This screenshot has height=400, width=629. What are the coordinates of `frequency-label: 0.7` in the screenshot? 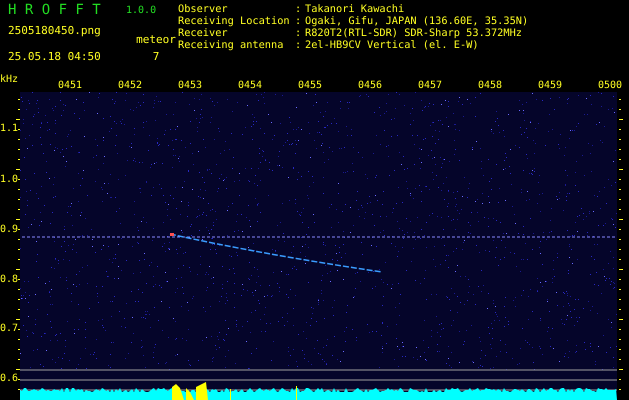 It's located at (9, 328).